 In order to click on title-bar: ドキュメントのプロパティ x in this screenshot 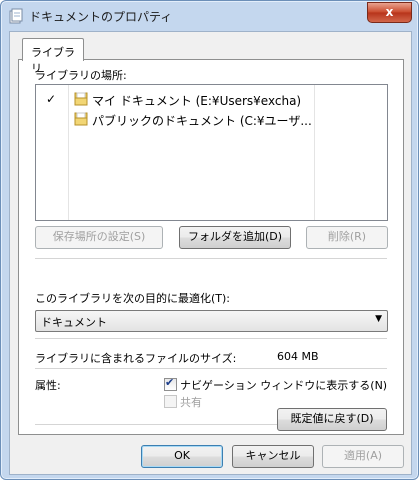, I will do `click(209, 16)`.